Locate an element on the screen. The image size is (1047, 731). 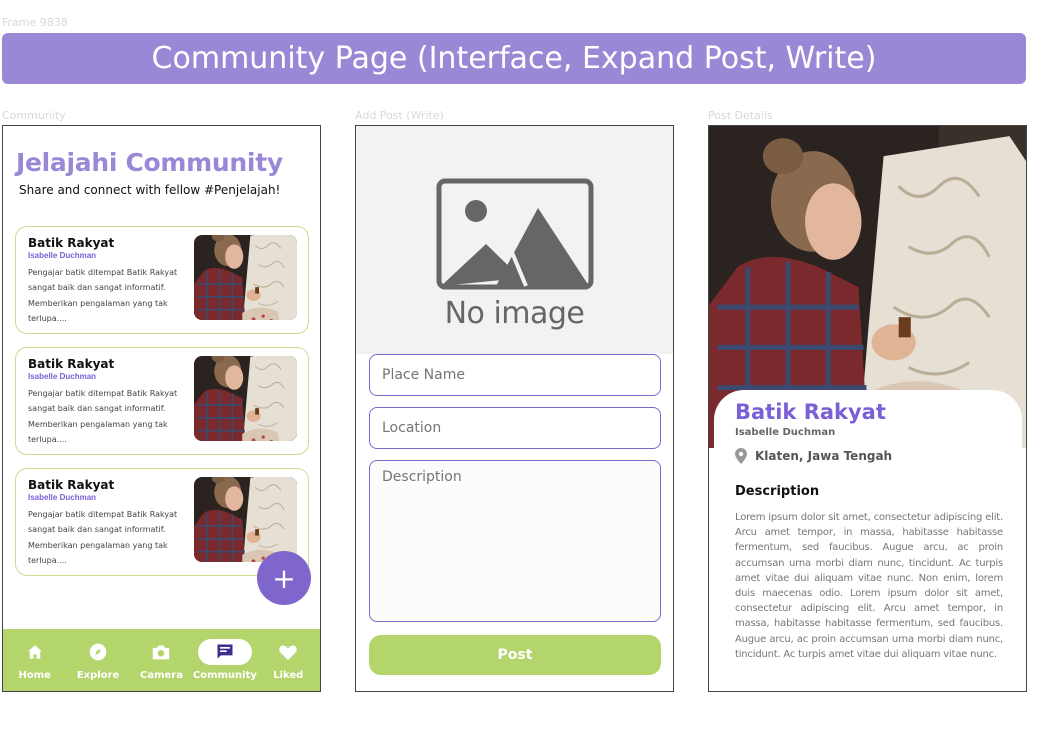
nav-item-home: Home is located at coordinates (35, 660).